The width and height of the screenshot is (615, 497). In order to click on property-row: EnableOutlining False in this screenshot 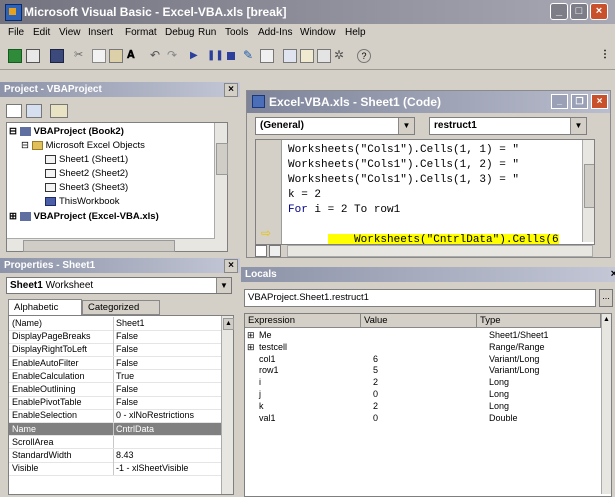, I will do `click(116, 390)`.